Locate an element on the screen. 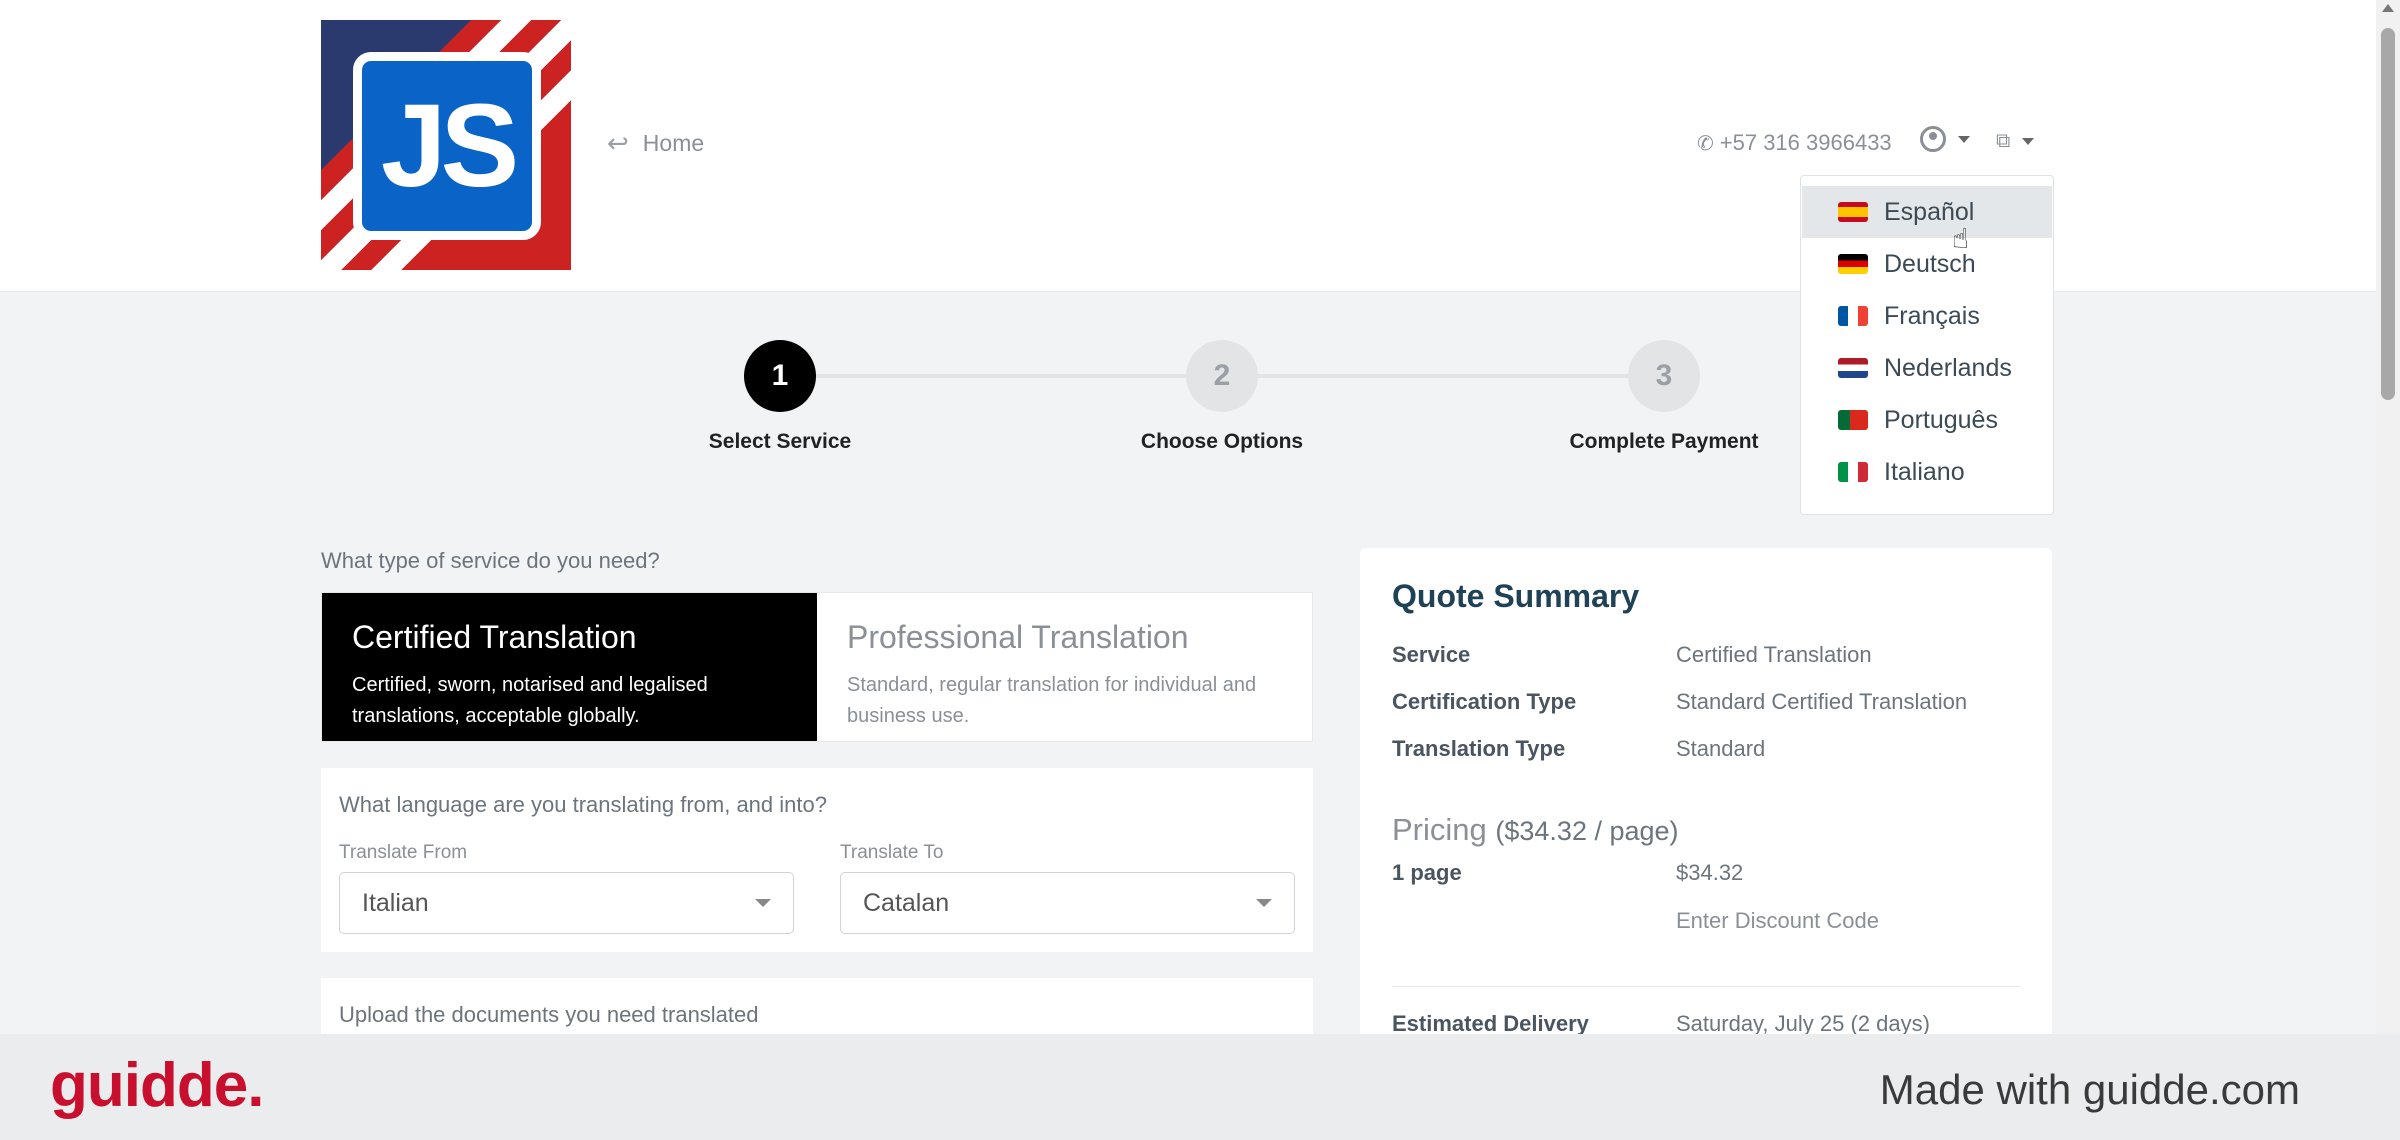 The height and width of the screenshot is (1140, 2400). step-number: 1 is located at coordinates (780, 376).